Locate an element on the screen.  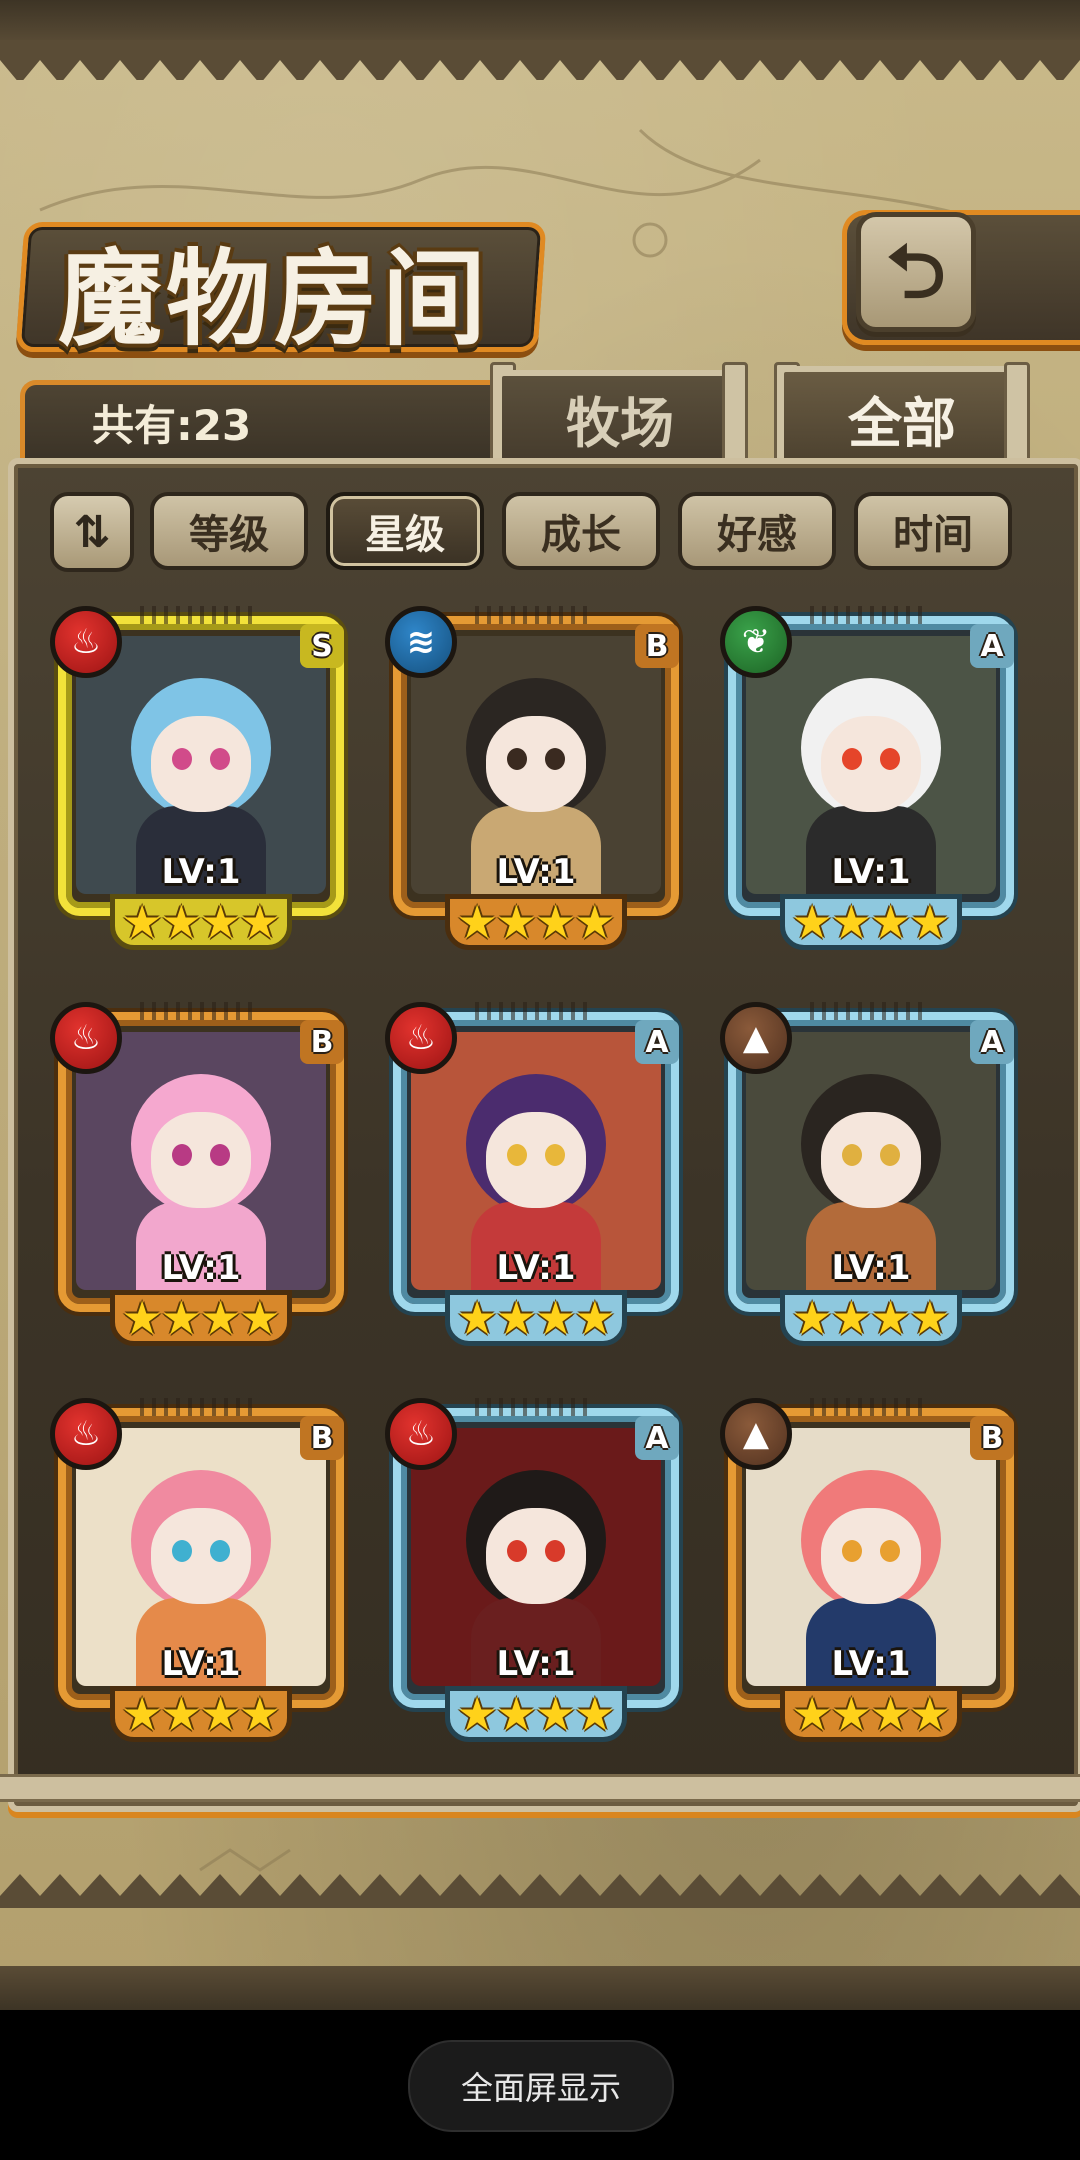
water-element-icon: ≋ is located at coordinates (421, 642).